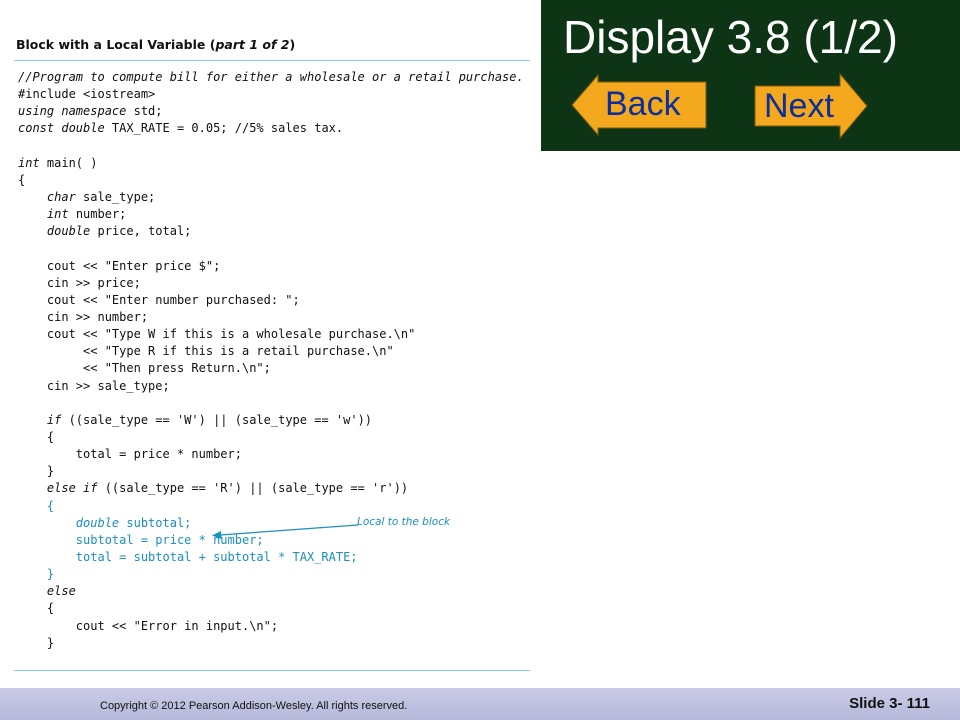 The width and height of the screenshot is (960, 720). What do you see at coordinates (36, 505) in the screenshot?
I see `code-line-highlight: {` at bounding box center [36, 505].